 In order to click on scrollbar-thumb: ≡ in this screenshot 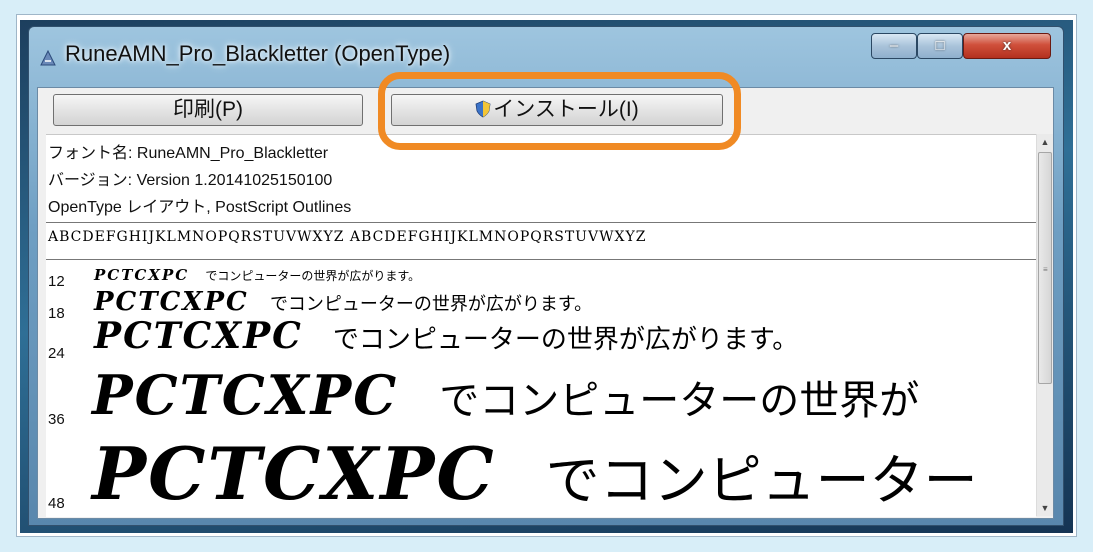, I will do `click(1045, 268)`.